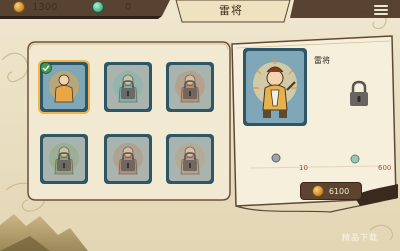 This screenshot has height=251, width=400. I want to click on price-amount: 6100, so click(339, 191).